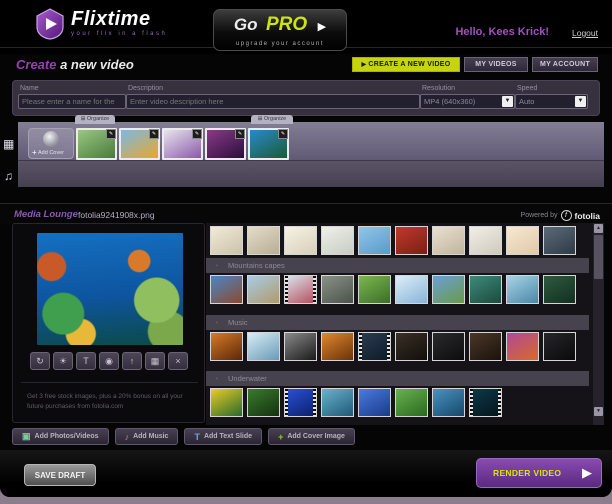  Describe the element at coordinates (217, 266) in the screenshot. I see `collapse-arrow-icon: ▪` at that location.